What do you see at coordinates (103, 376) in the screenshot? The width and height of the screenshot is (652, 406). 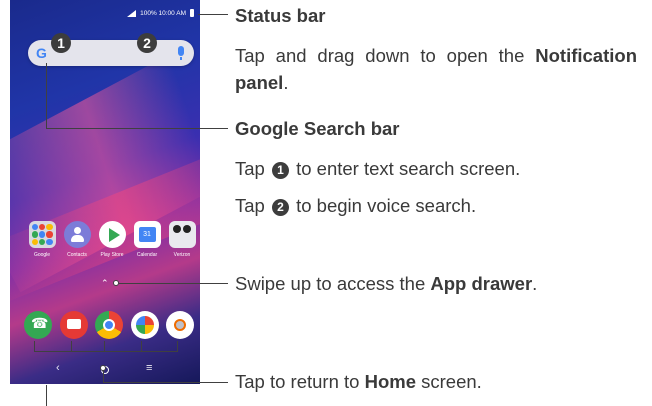 I see `home-leader-vertical` at bounding box center [103, 376].